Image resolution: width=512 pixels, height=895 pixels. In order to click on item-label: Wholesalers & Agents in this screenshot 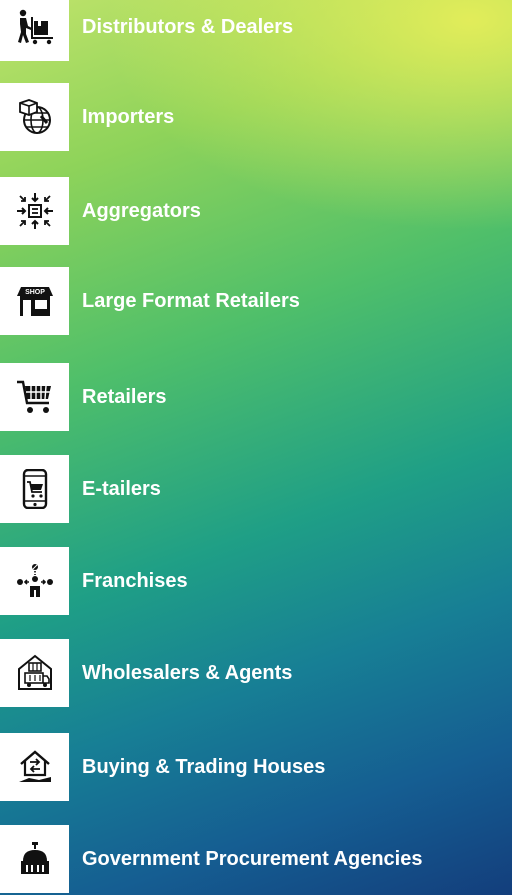, I will do `click(187, 673)`.